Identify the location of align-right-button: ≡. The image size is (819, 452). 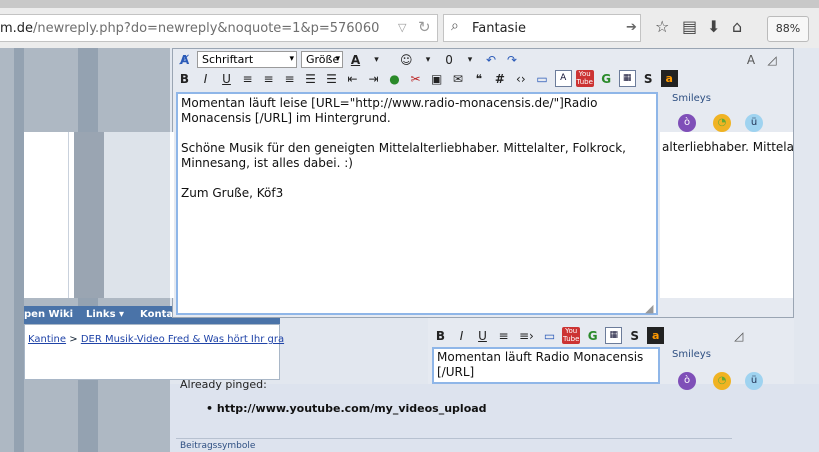
(289, 78).